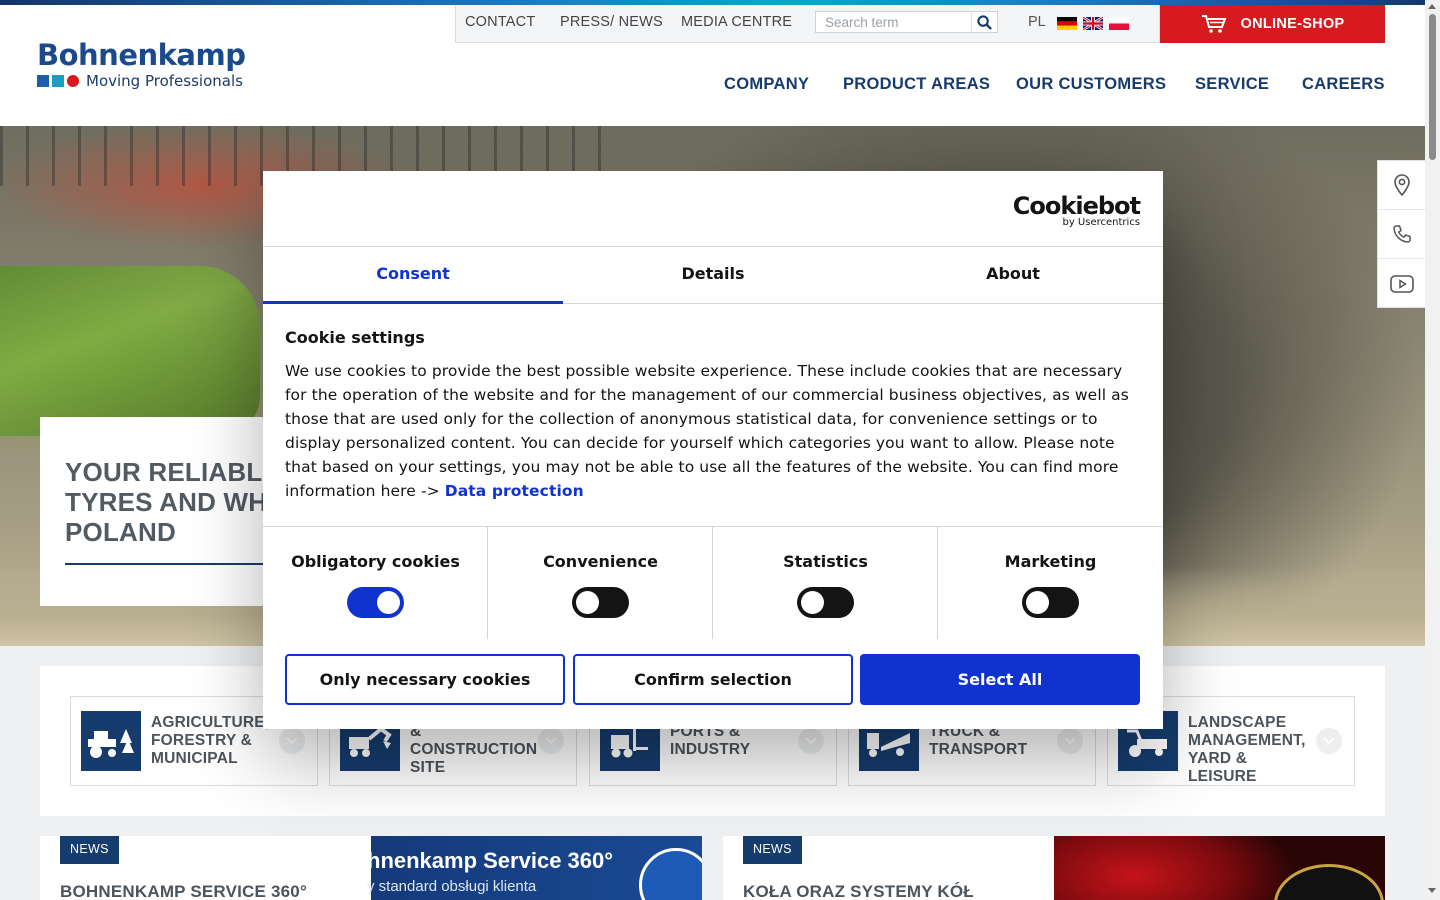 This screenshot has height=900, width=1440. Describe the element at coordinates (452, 886) in the screenshot. I see `news-image-subheading: y standard obsługi klienta` at that location.